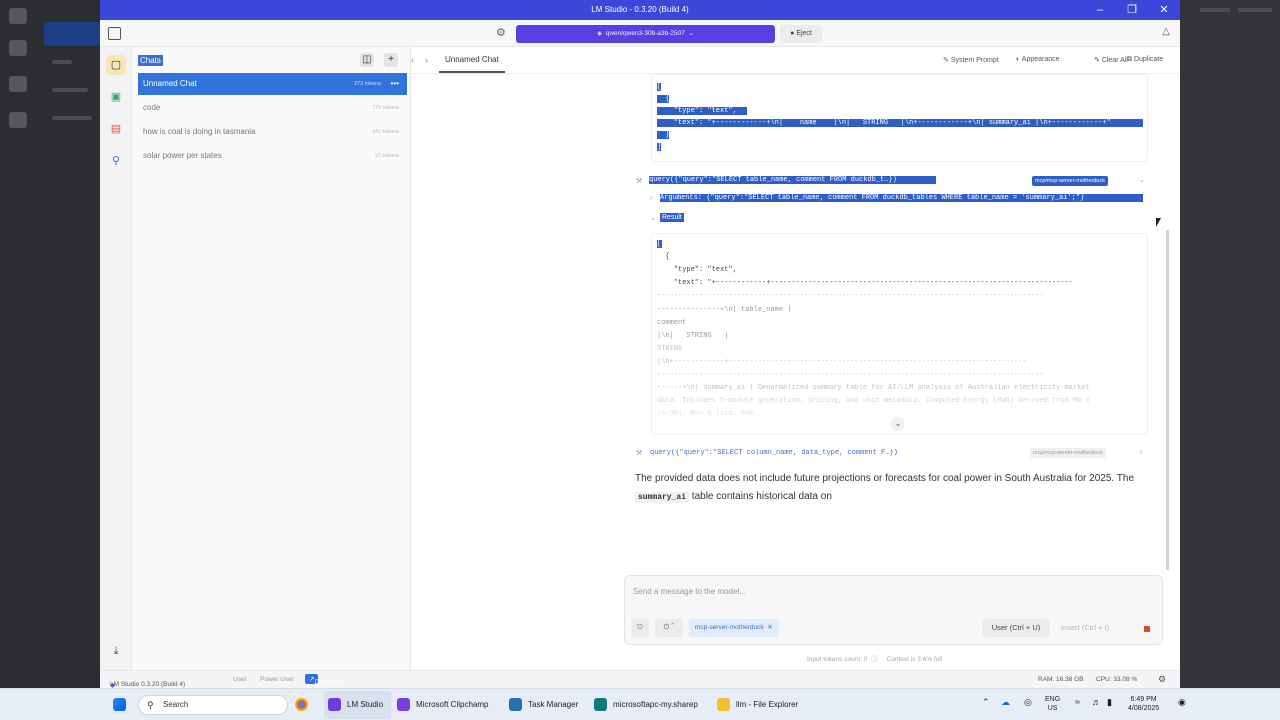 The height and width of the screenshot is (720, 1280). Describe the element at coordinates (1166, 31) in the screenshot. I see `flask-icon: △` at that location.